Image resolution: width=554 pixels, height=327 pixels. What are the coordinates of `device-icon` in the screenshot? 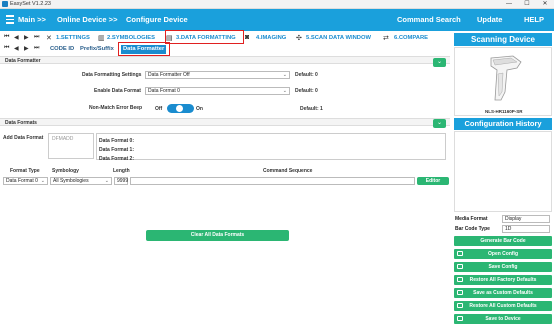 It's located at (460, 318).